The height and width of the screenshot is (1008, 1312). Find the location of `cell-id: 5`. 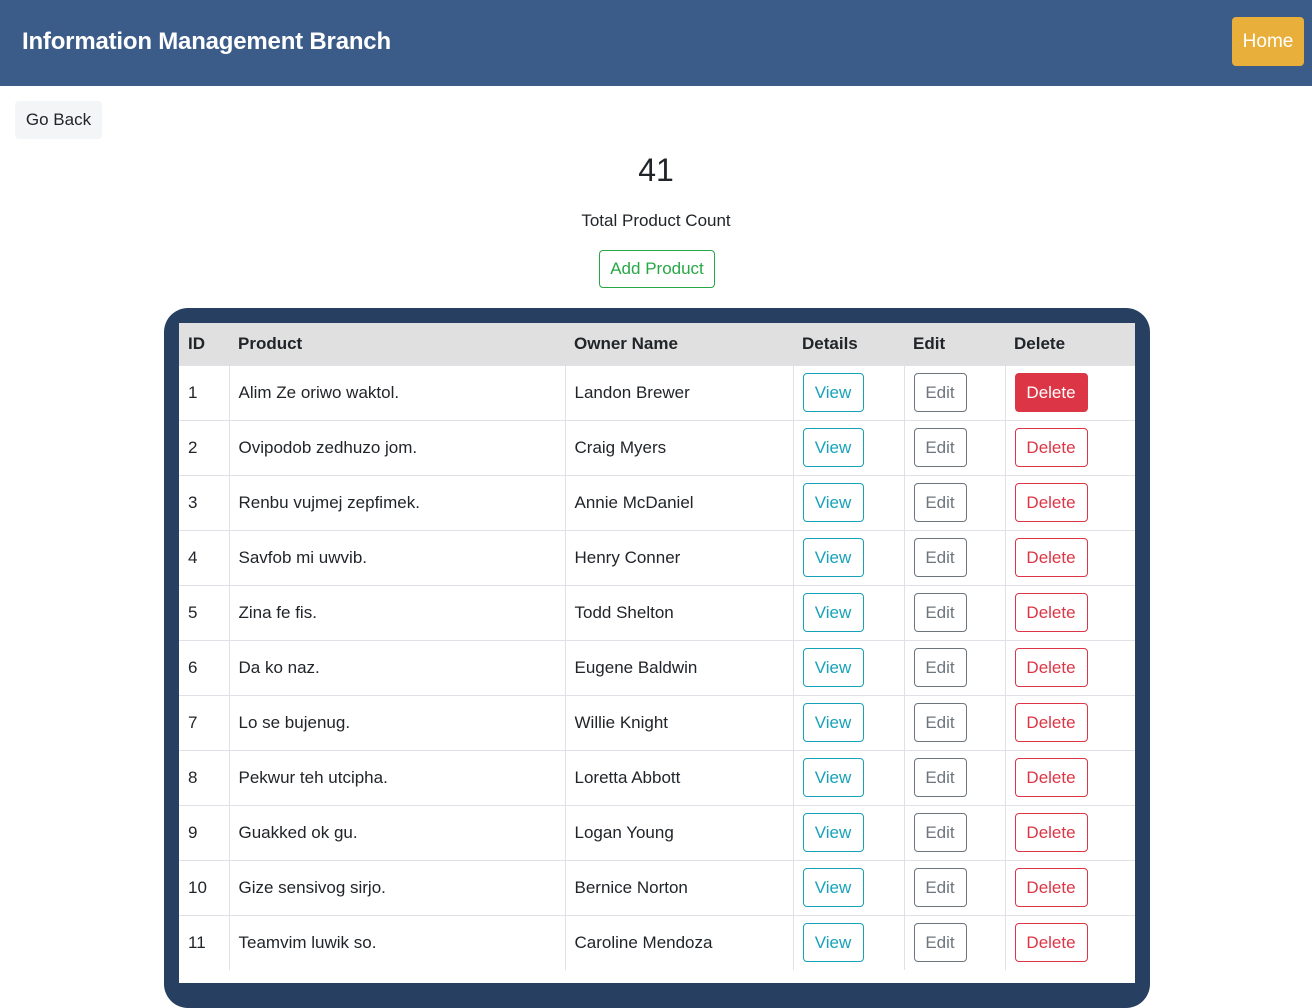

cell-id: 5 is located at coordinates (193, 612).